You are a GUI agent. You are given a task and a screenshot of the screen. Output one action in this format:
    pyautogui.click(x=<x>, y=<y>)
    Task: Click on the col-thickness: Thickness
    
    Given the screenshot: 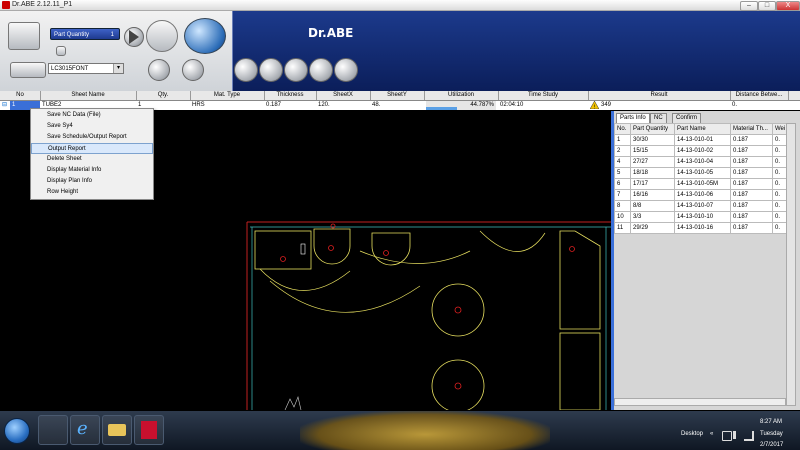 What is the action you would take?
    pyautogui.click(x=290, y=95)
    